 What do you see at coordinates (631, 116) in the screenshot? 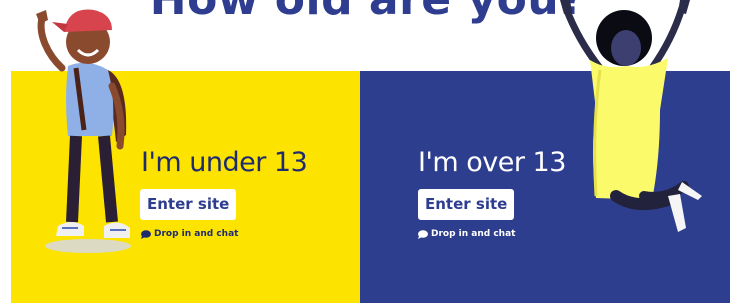
I see `jumping-girl-illustration` at bounding box center [631, 116].